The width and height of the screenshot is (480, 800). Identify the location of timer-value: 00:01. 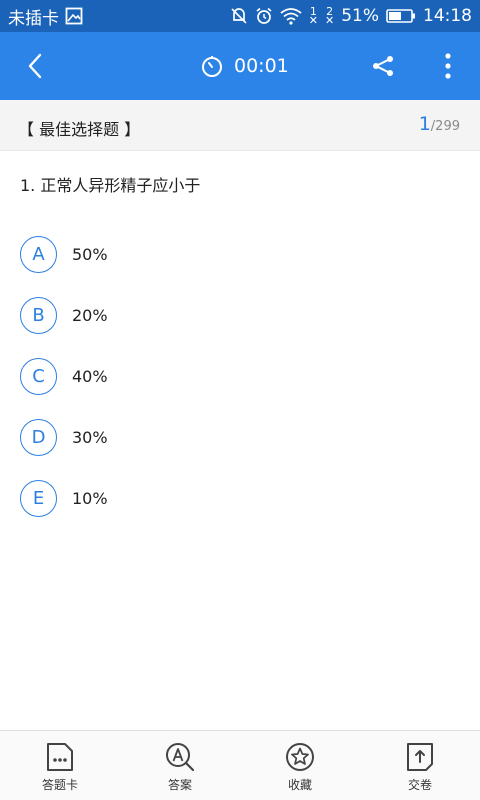
(261, 66).